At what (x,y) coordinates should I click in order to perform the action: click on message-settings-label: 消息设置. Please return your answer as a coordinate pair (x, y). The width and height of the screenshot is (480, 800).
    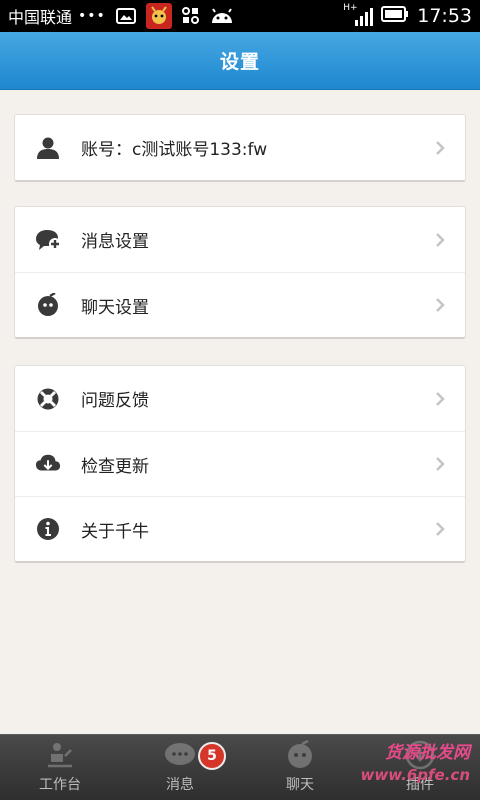
    Looking at the image, I should click on (115, 242).